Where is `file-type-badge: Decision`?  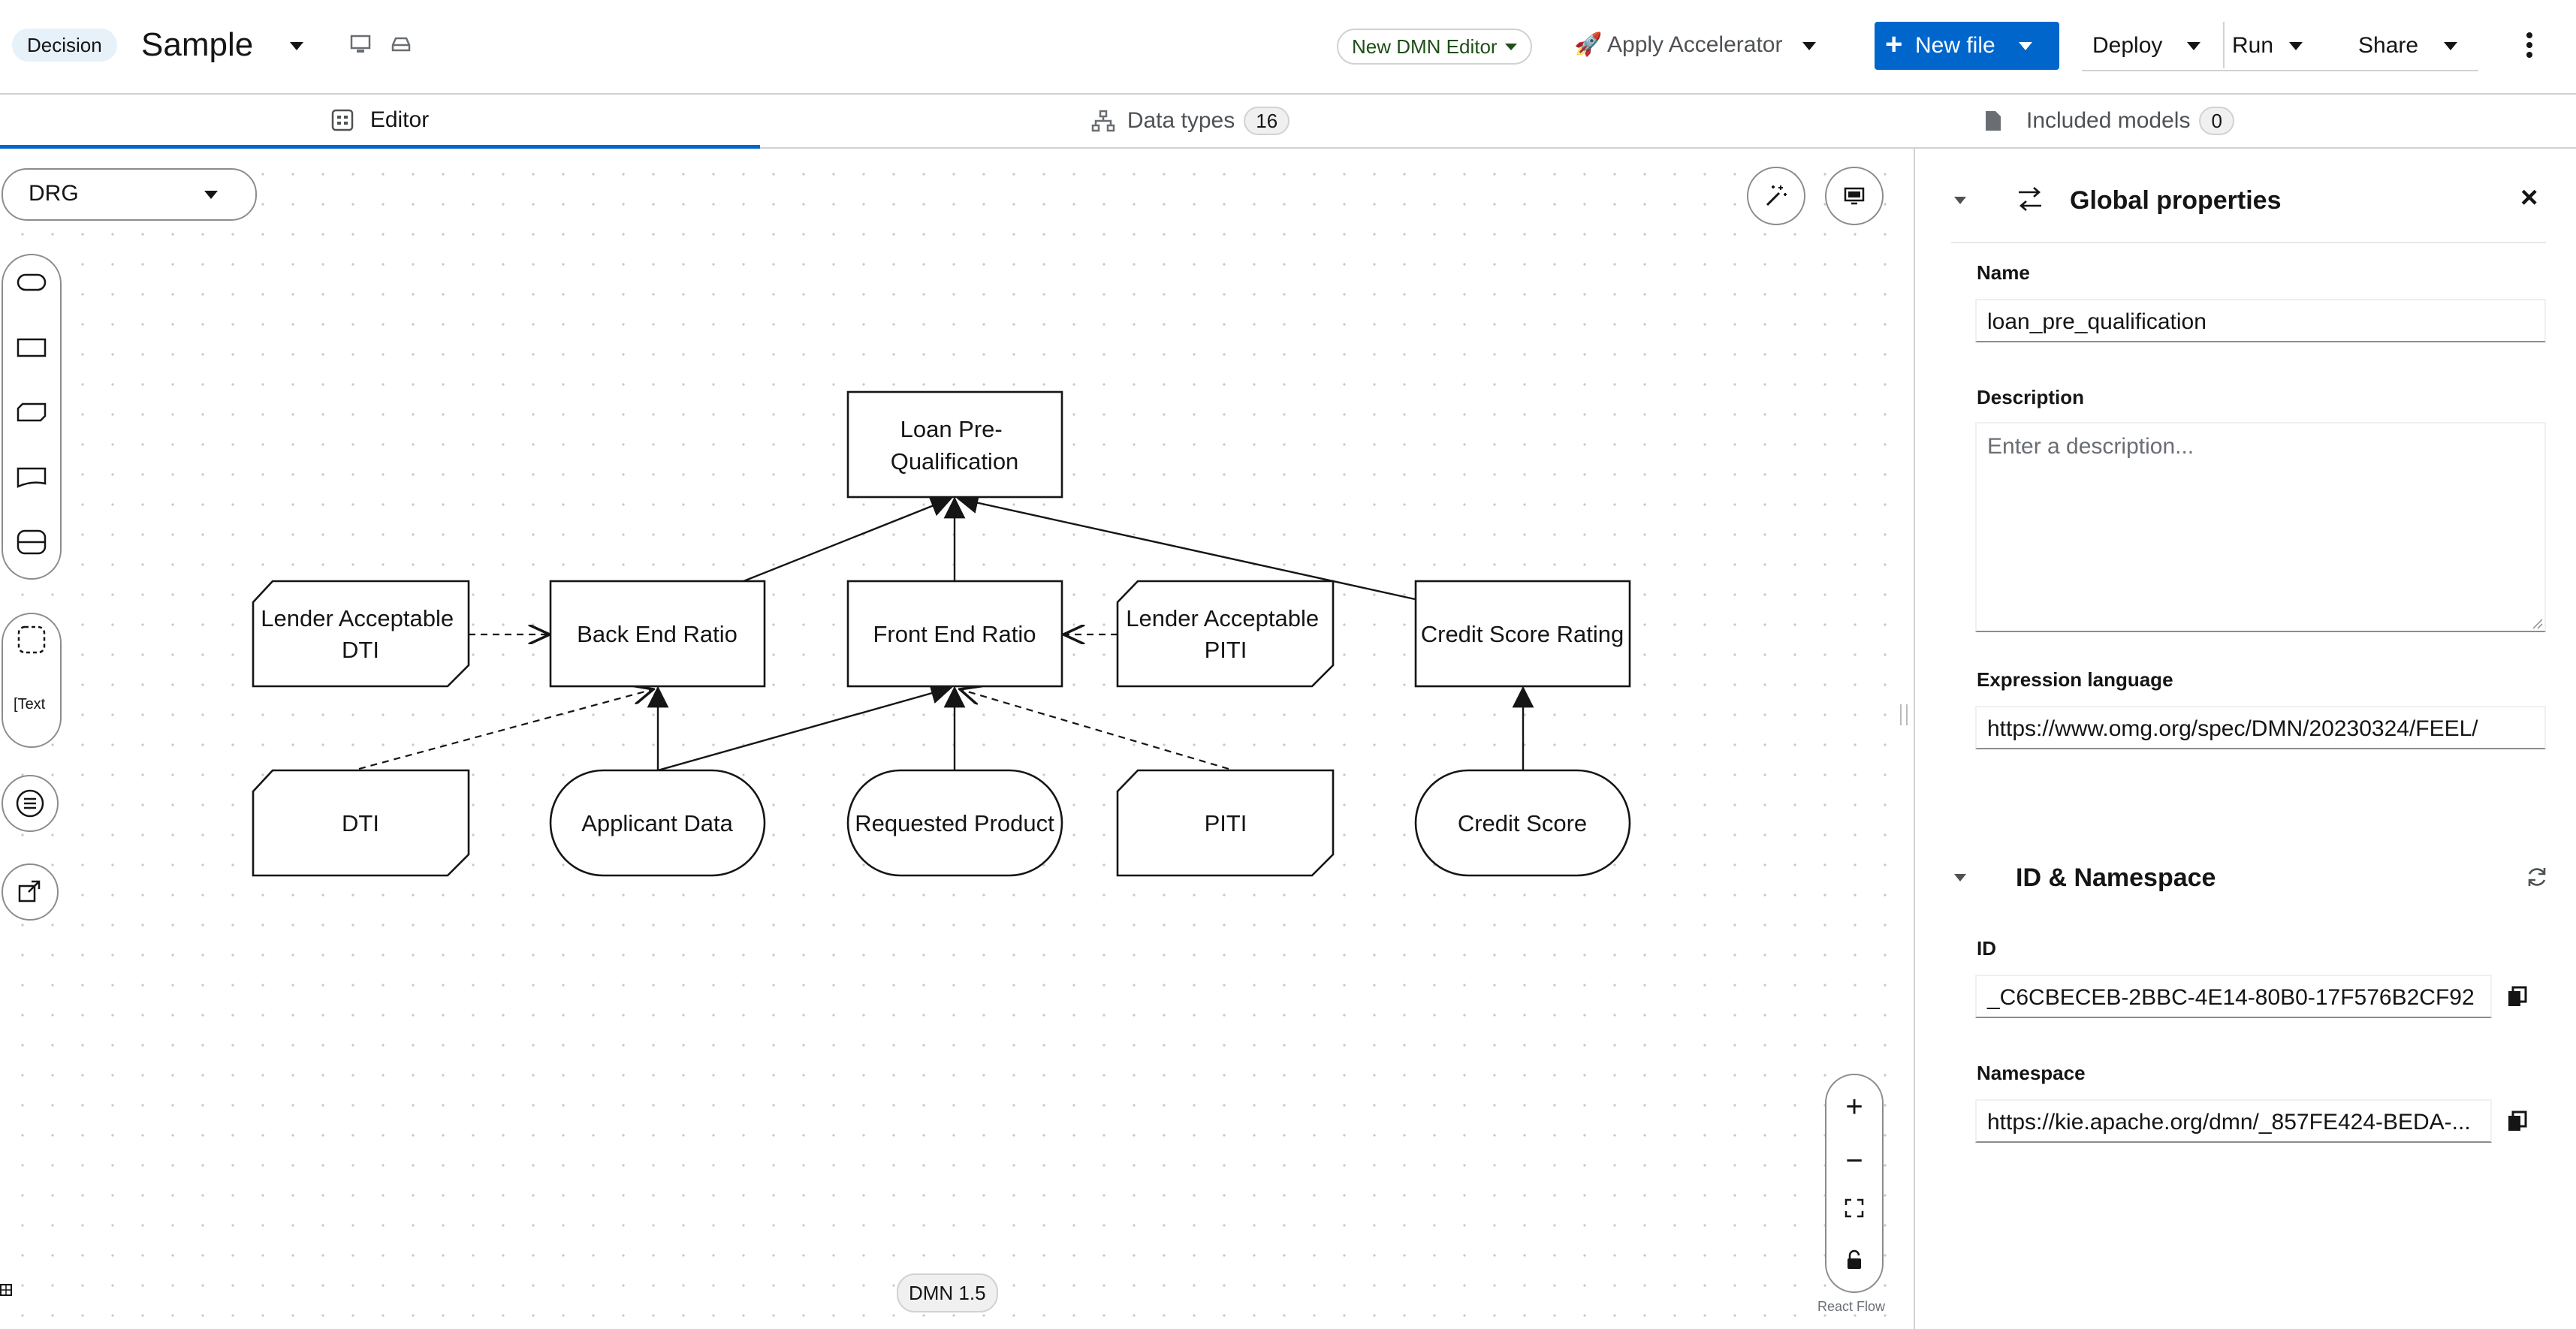
file-type-badge: Decision is located at coordinates (64, 45).